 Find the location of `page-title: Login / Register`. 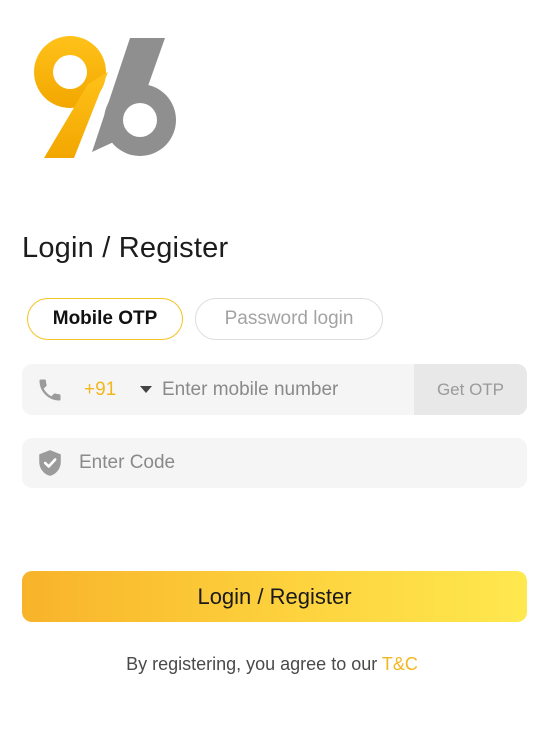

page-title: Login / Register is located at coordinates (125, 248).